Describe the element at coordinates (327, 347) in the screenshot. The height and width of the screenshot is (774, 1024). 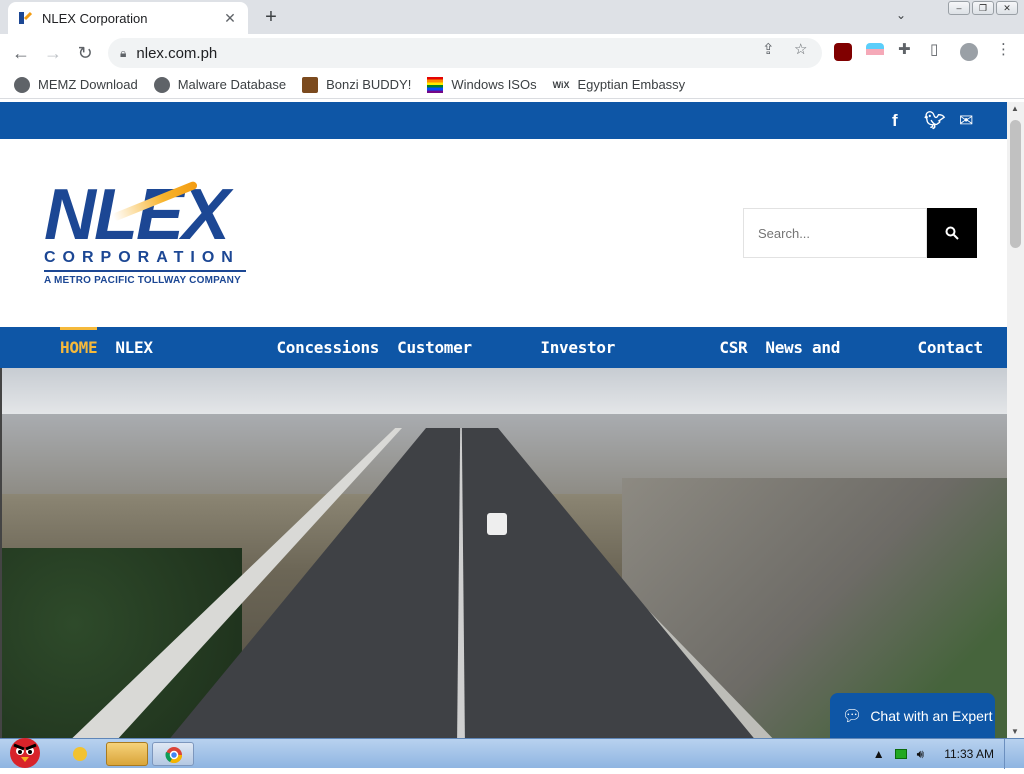
I see `nav-concessions: Concessions` at that location.